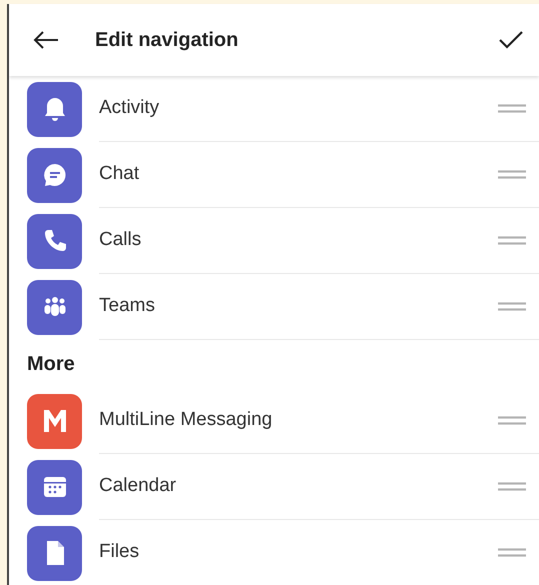  Describe the element at coordinates (120, 240) in the screenshot. I see `nav-item-label: Calls` at that location.